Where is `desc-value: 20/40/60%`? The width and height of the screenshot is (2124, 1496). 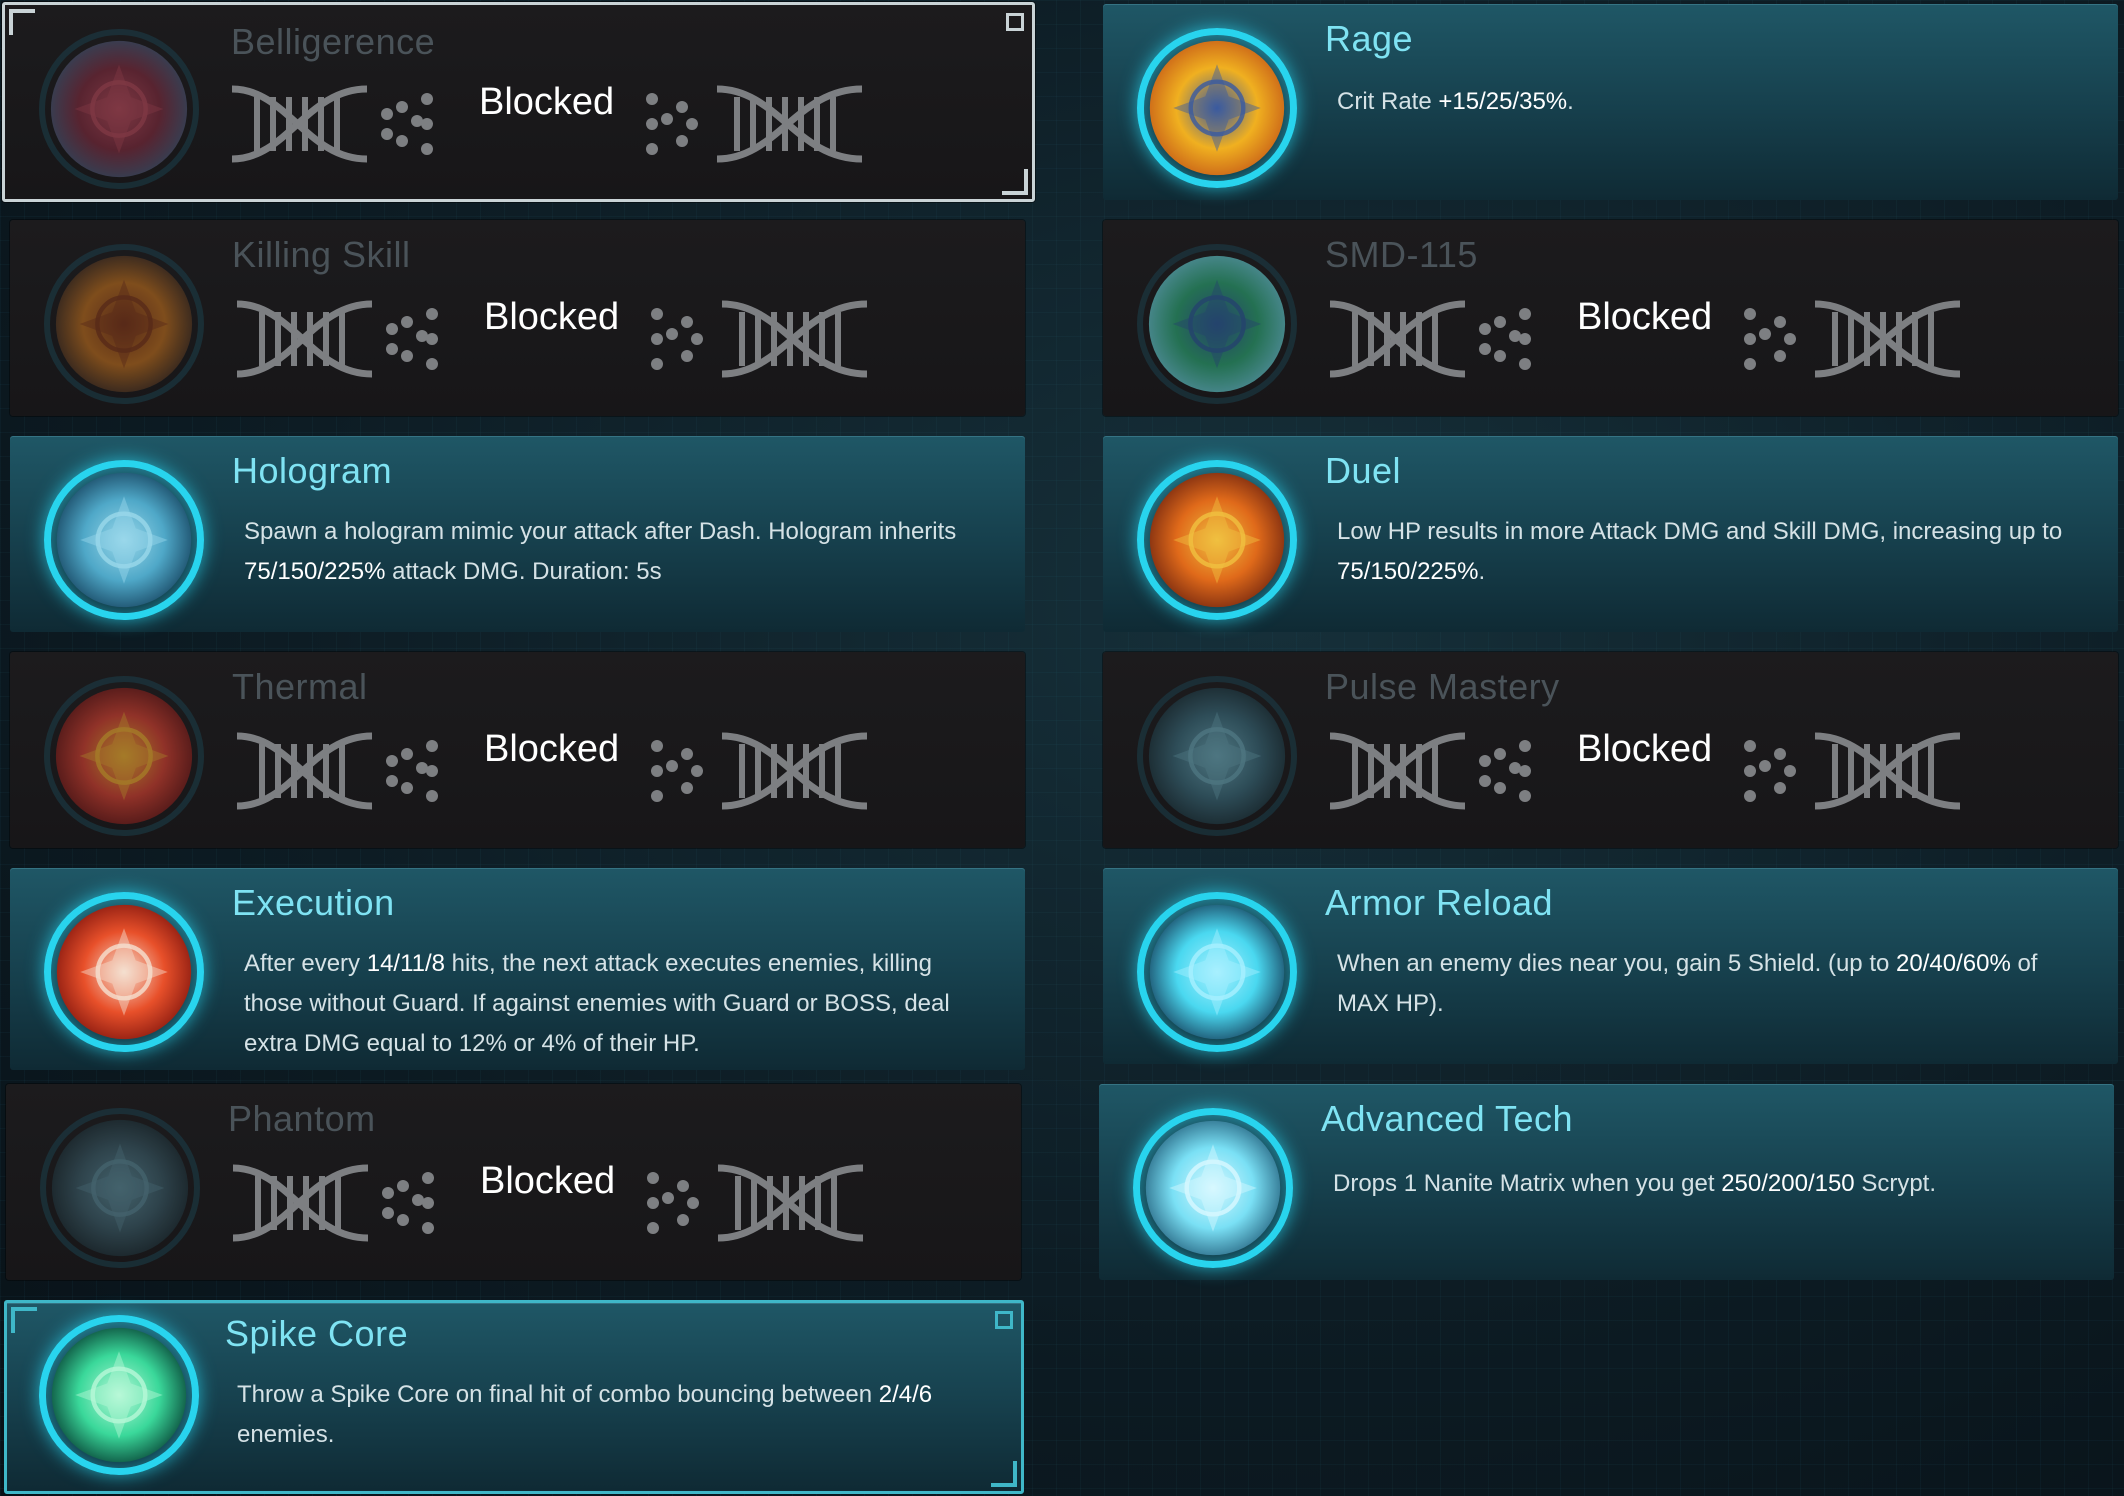 desc-value: 20/40/60% is located at coordinates (1953, 963).